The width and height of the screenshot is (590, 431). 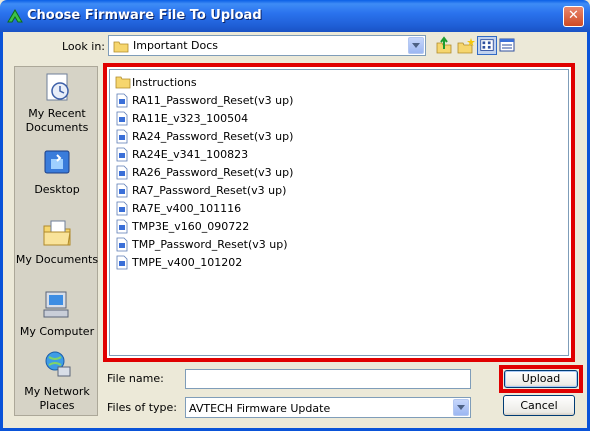 I want to click on upload-highlight: Upload, so click(x=541, y=379).